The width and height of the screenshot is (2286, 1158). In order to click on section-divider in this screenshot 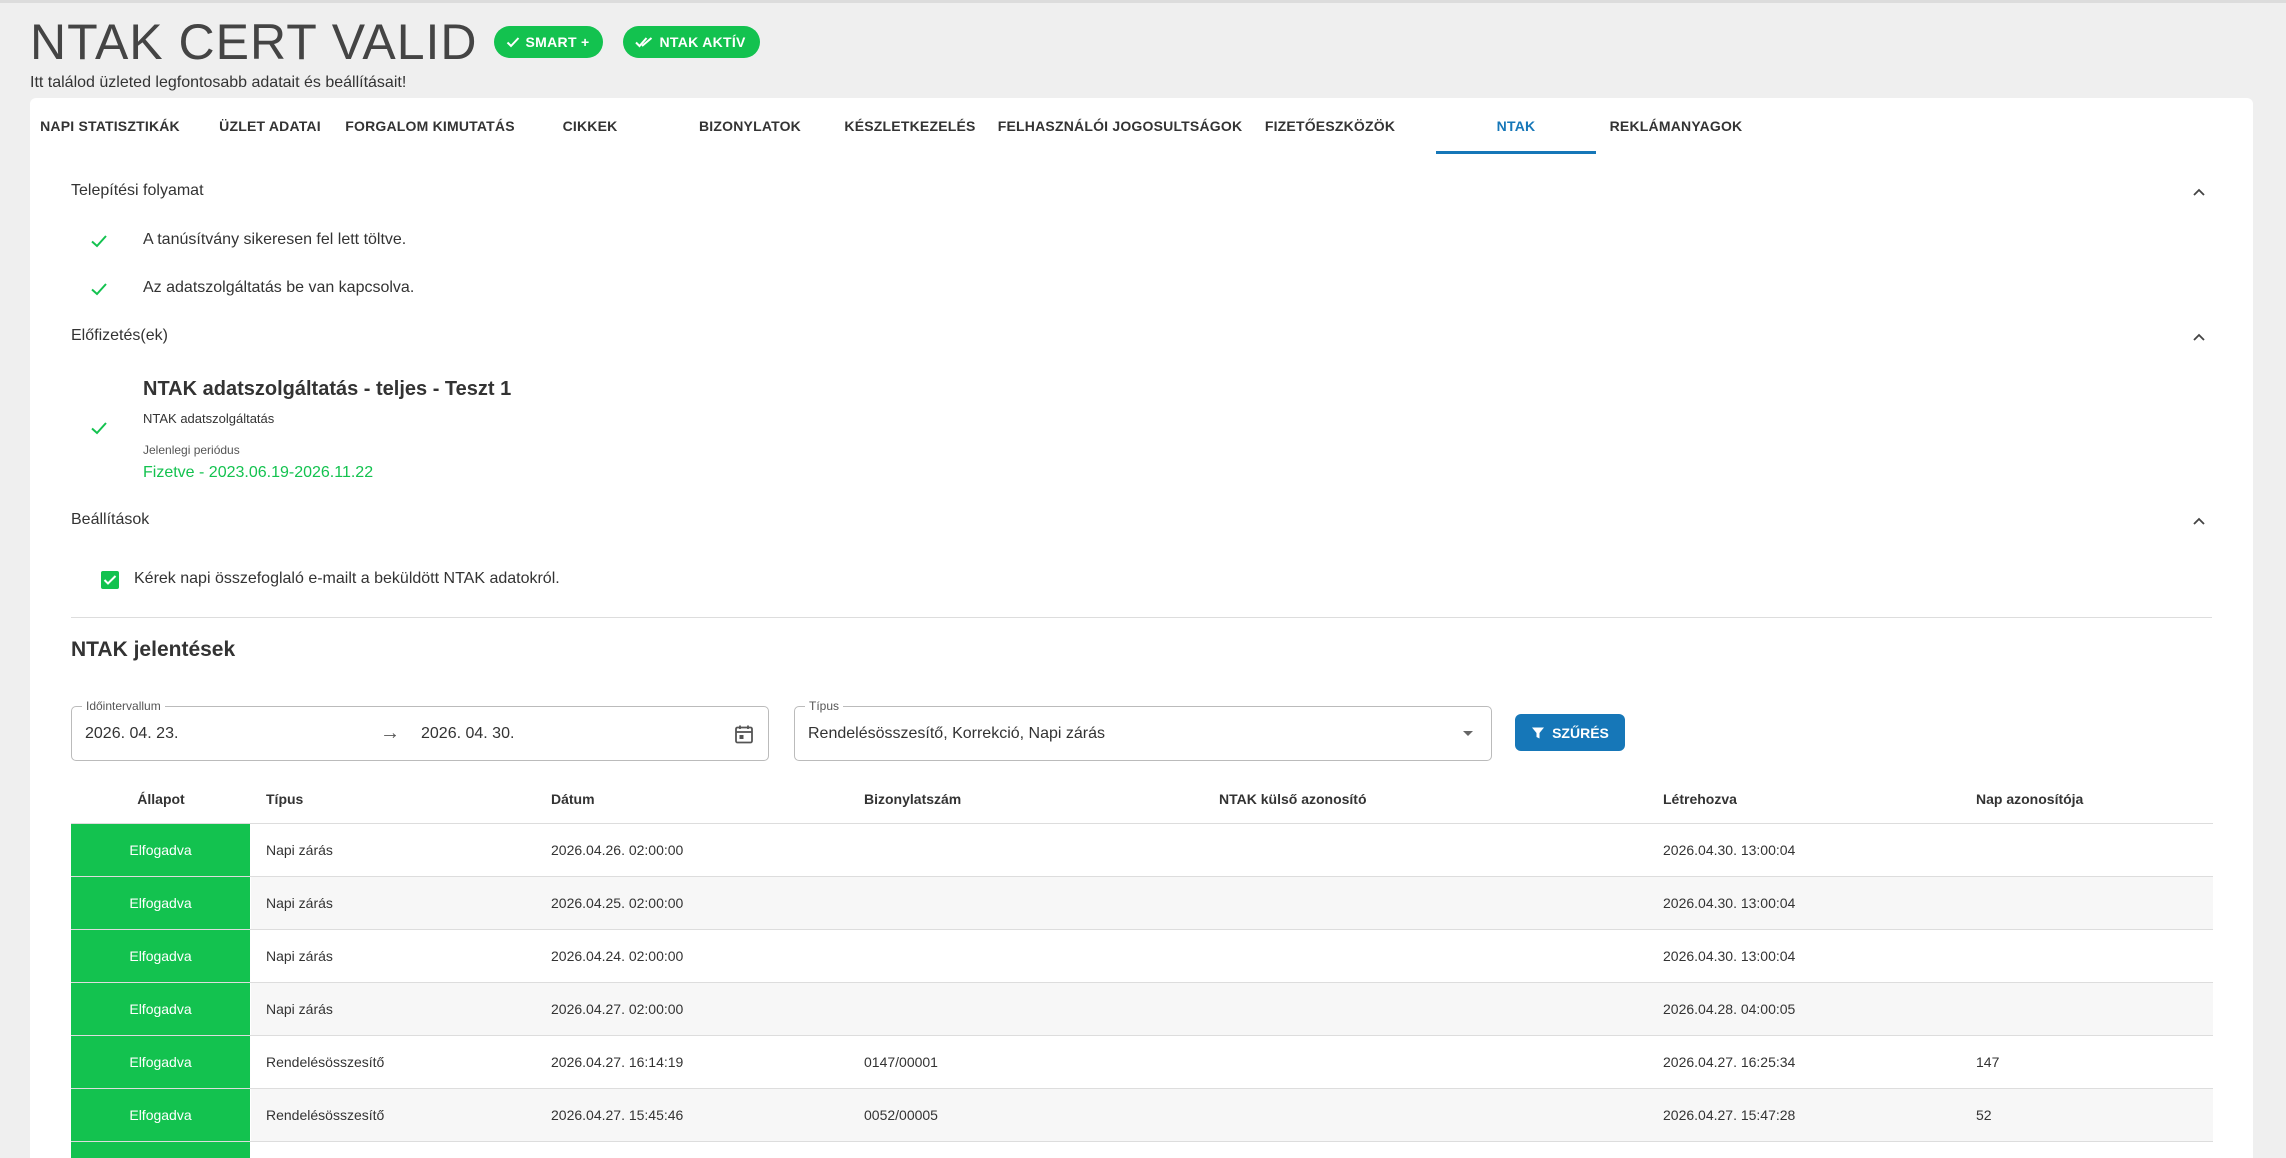, I will do `click(1141, 617)`.